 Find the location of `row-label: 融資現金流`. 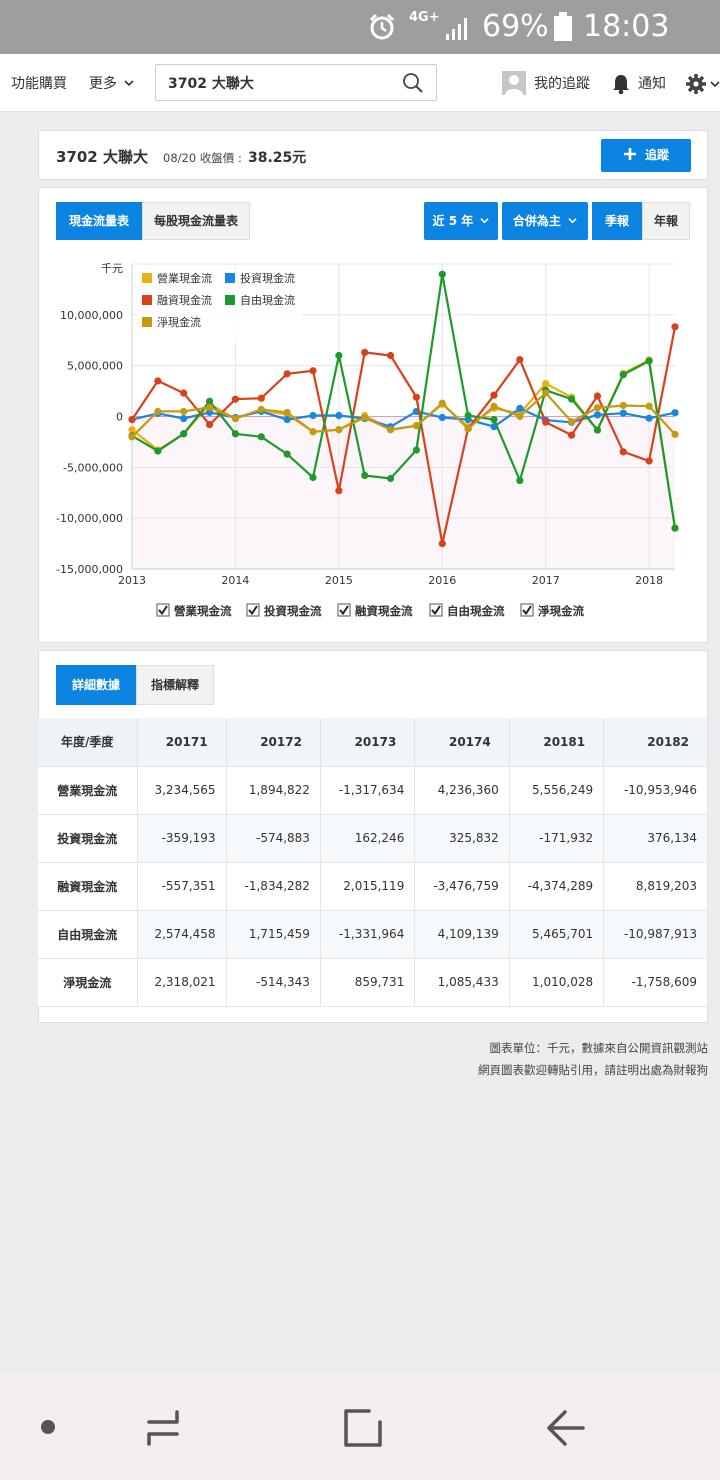

row-label: 融資現金流 is located at coordinates (88, 886).